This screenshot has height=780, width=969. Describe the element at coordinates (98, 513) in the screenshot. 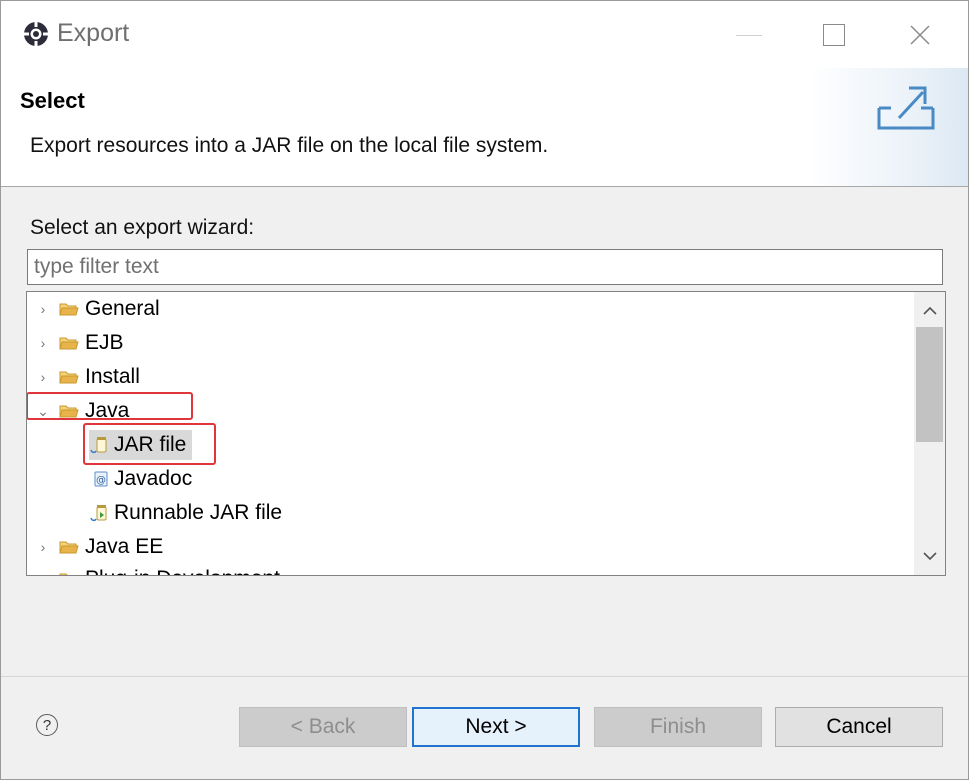

I see `runnable-jar-icon` at that location.